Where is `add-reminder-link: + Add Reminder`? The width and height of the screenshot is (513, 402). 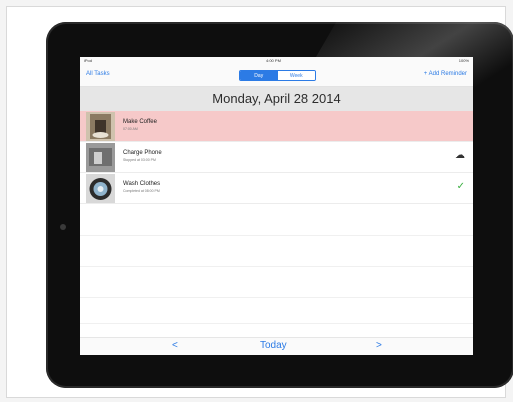
add-reminder-link: + Add Reminder is located at coordinates (445, 74).